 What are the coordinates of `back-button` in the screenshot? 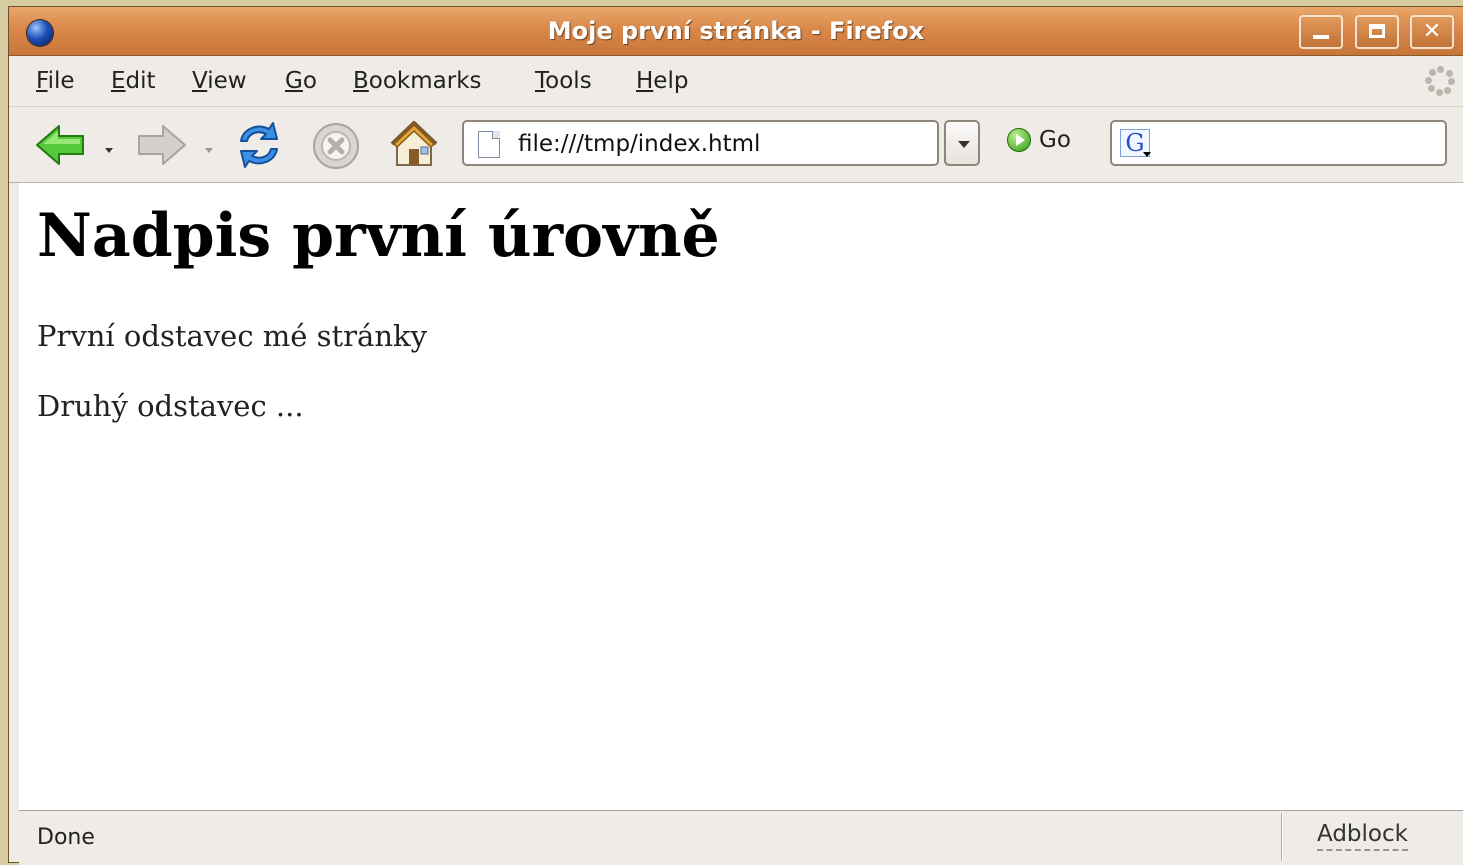 It's located at (61, 147).